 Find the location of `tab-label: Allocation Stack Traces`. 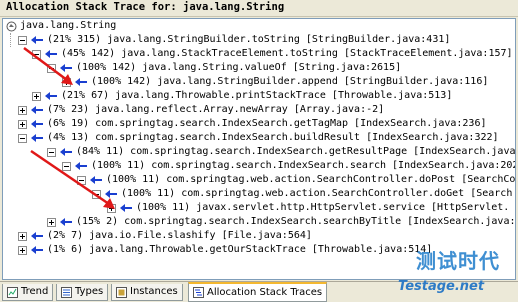

tab-label: Allocation Stack Traces is located at coordinates (265, 292).